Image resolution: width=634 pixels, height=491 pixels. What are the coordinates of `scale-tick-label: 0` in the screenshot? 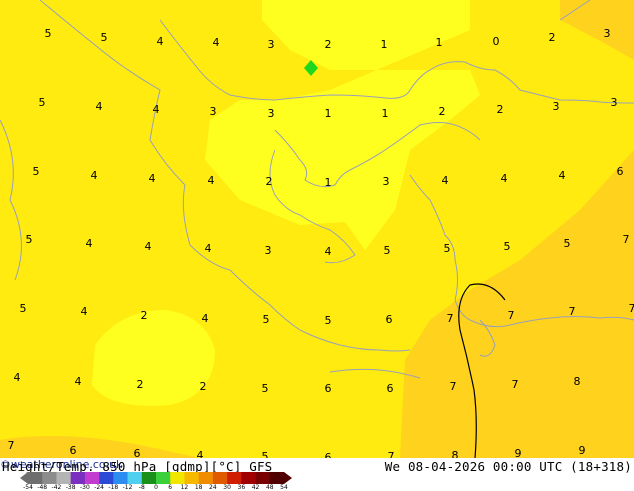 It's located at (156, 488).